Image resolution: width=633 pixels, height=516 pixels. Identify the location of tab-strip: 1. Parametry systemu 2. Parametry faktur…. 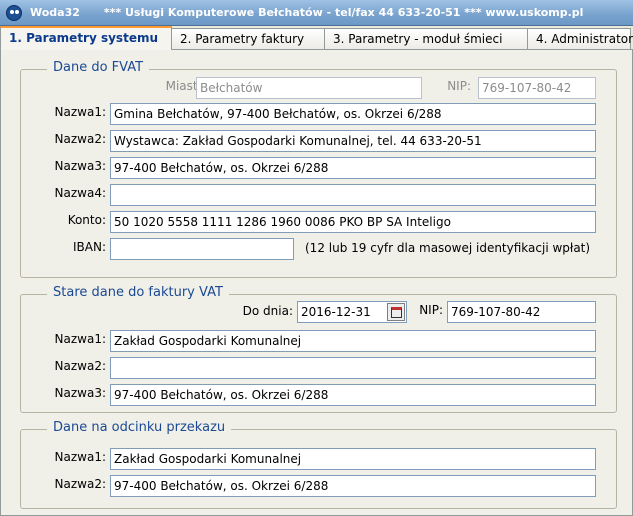
(316, 38).